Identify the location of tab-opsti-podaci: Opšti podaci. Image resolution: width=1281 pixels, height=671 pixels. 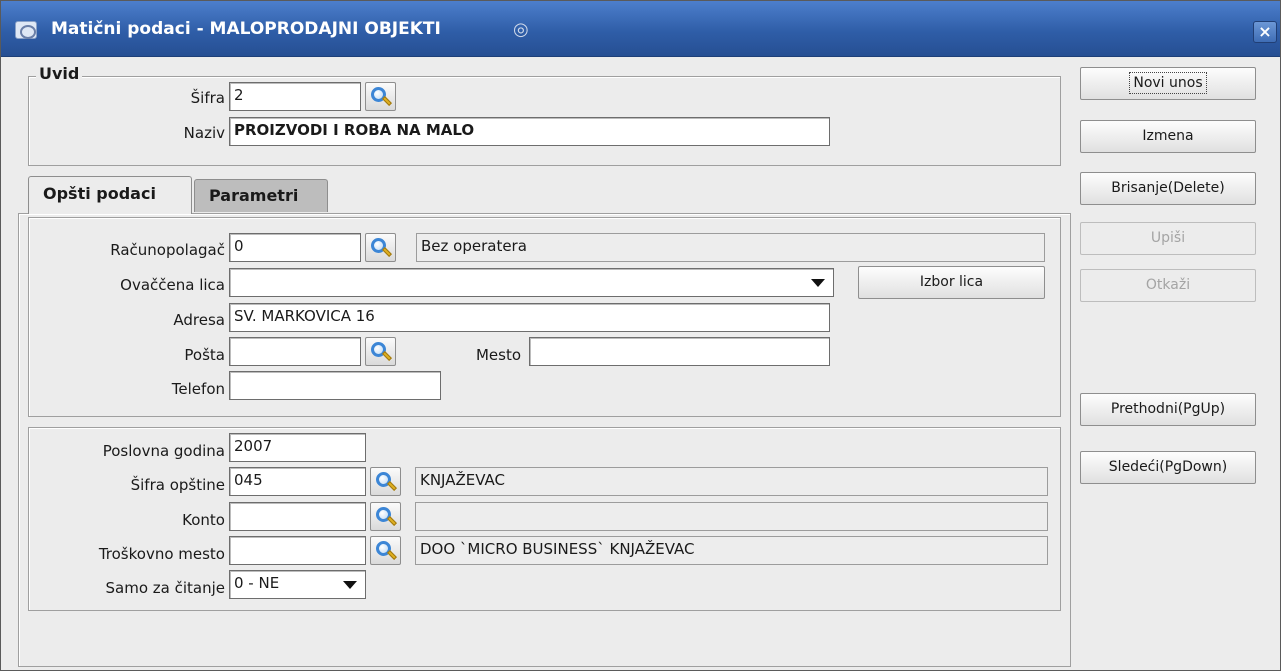
(110, 195).